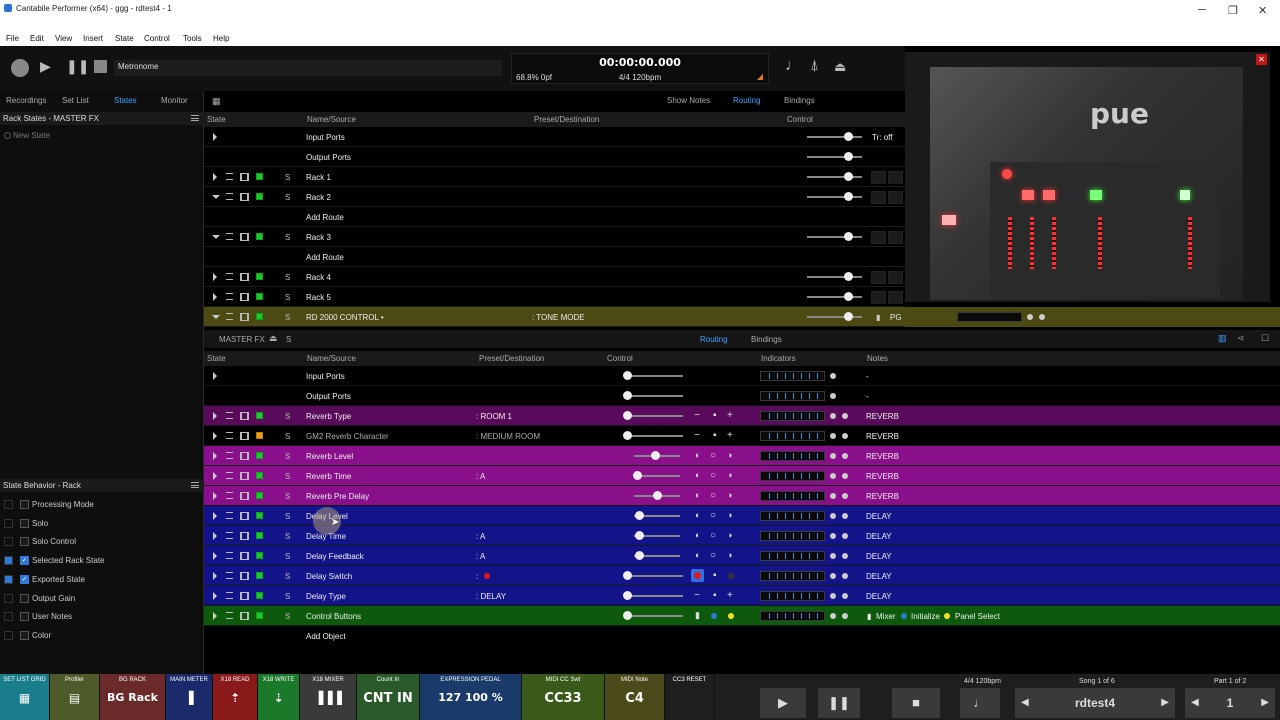 The width and height of the screenshot is (1280, 720). Describe the element at coordinates (308, 68) in the screenshot. I see `metronome-field: Metronome` at that location.